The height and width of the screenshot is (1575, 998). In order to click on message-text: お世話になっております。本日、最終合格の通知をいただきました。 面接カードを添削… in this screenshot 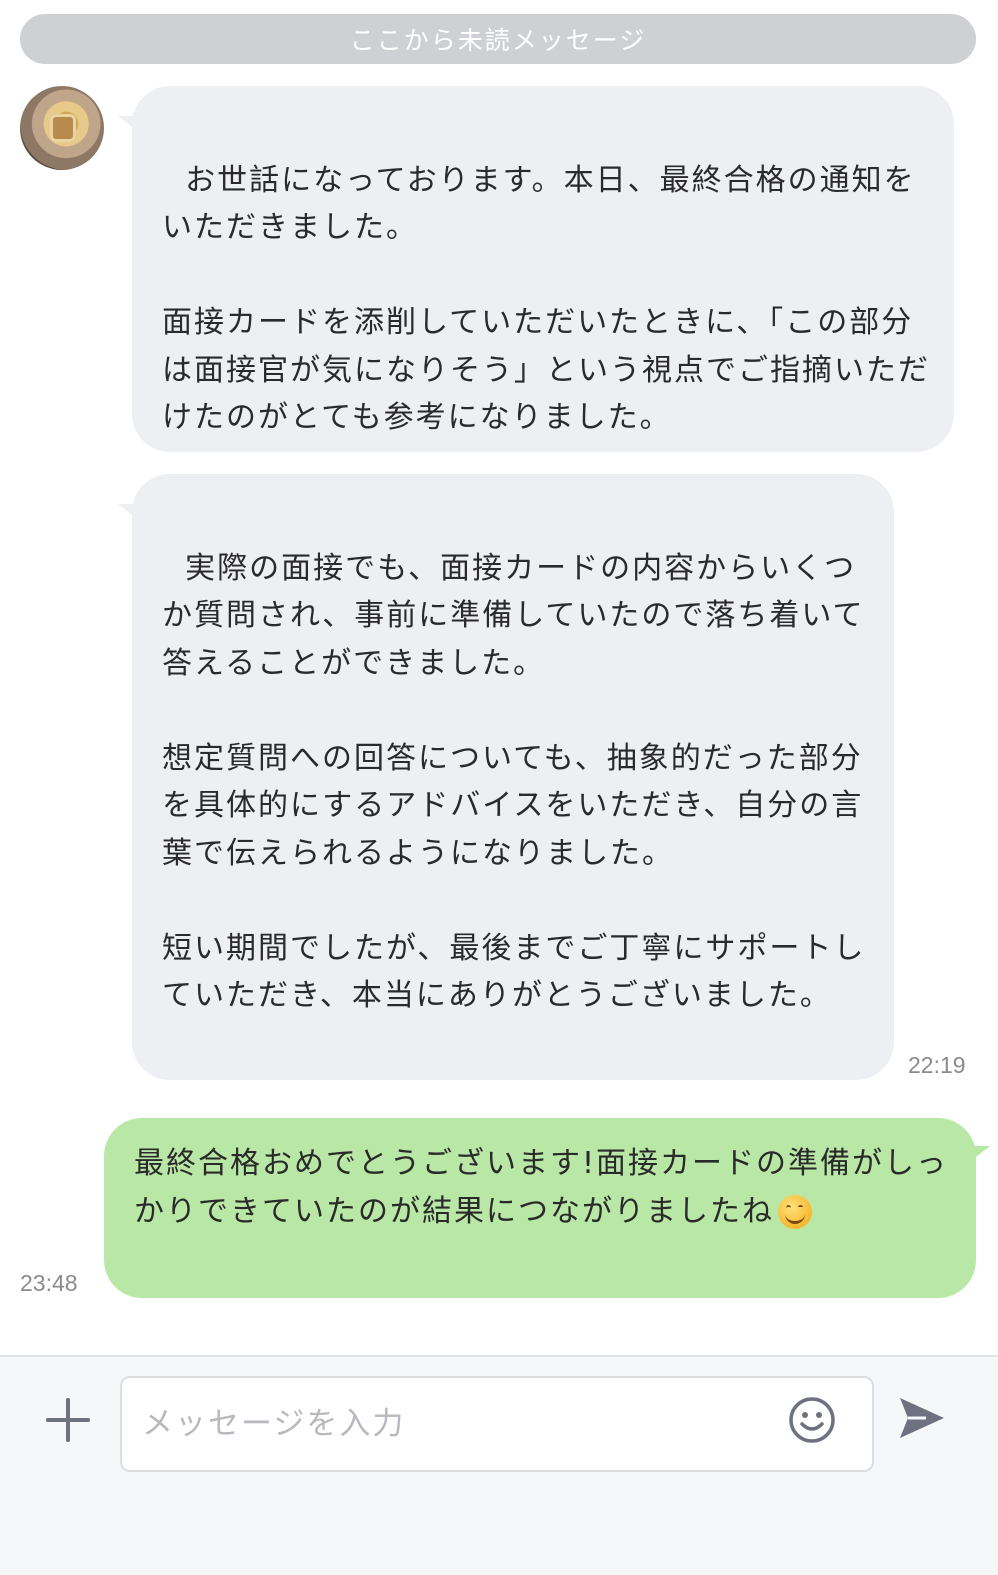, I will do `click(546, 299)`.